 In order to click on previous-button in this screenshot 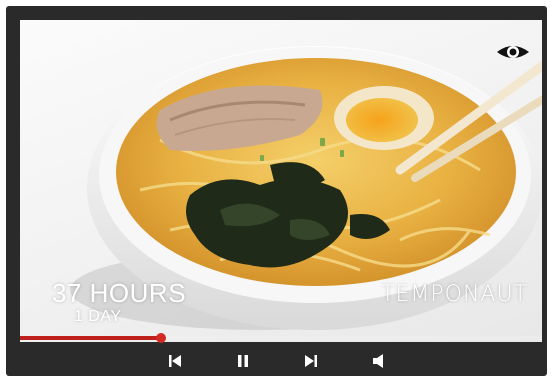, I will do `click(175, 361)`.